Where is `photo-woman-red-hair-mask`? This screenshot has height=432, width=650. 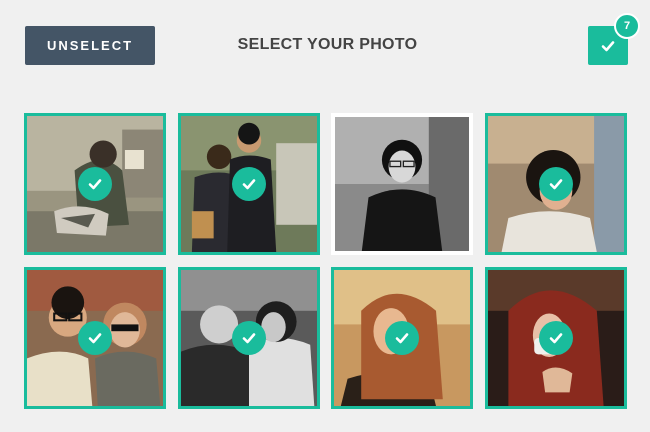
photo-woman-red-hair-mask is located at coordinates (556, 338).